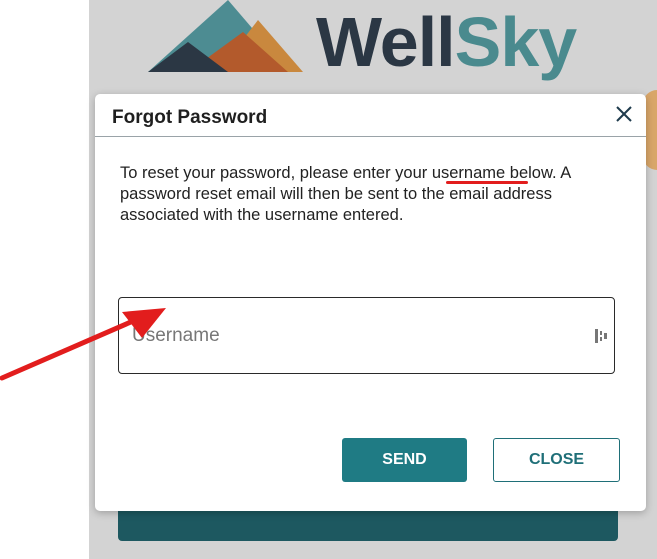 The width and height of the screenshot is (657, 559). Describe the element at coordinates (487, 182) in the screenshot. I see `annotation-underline` at that location.